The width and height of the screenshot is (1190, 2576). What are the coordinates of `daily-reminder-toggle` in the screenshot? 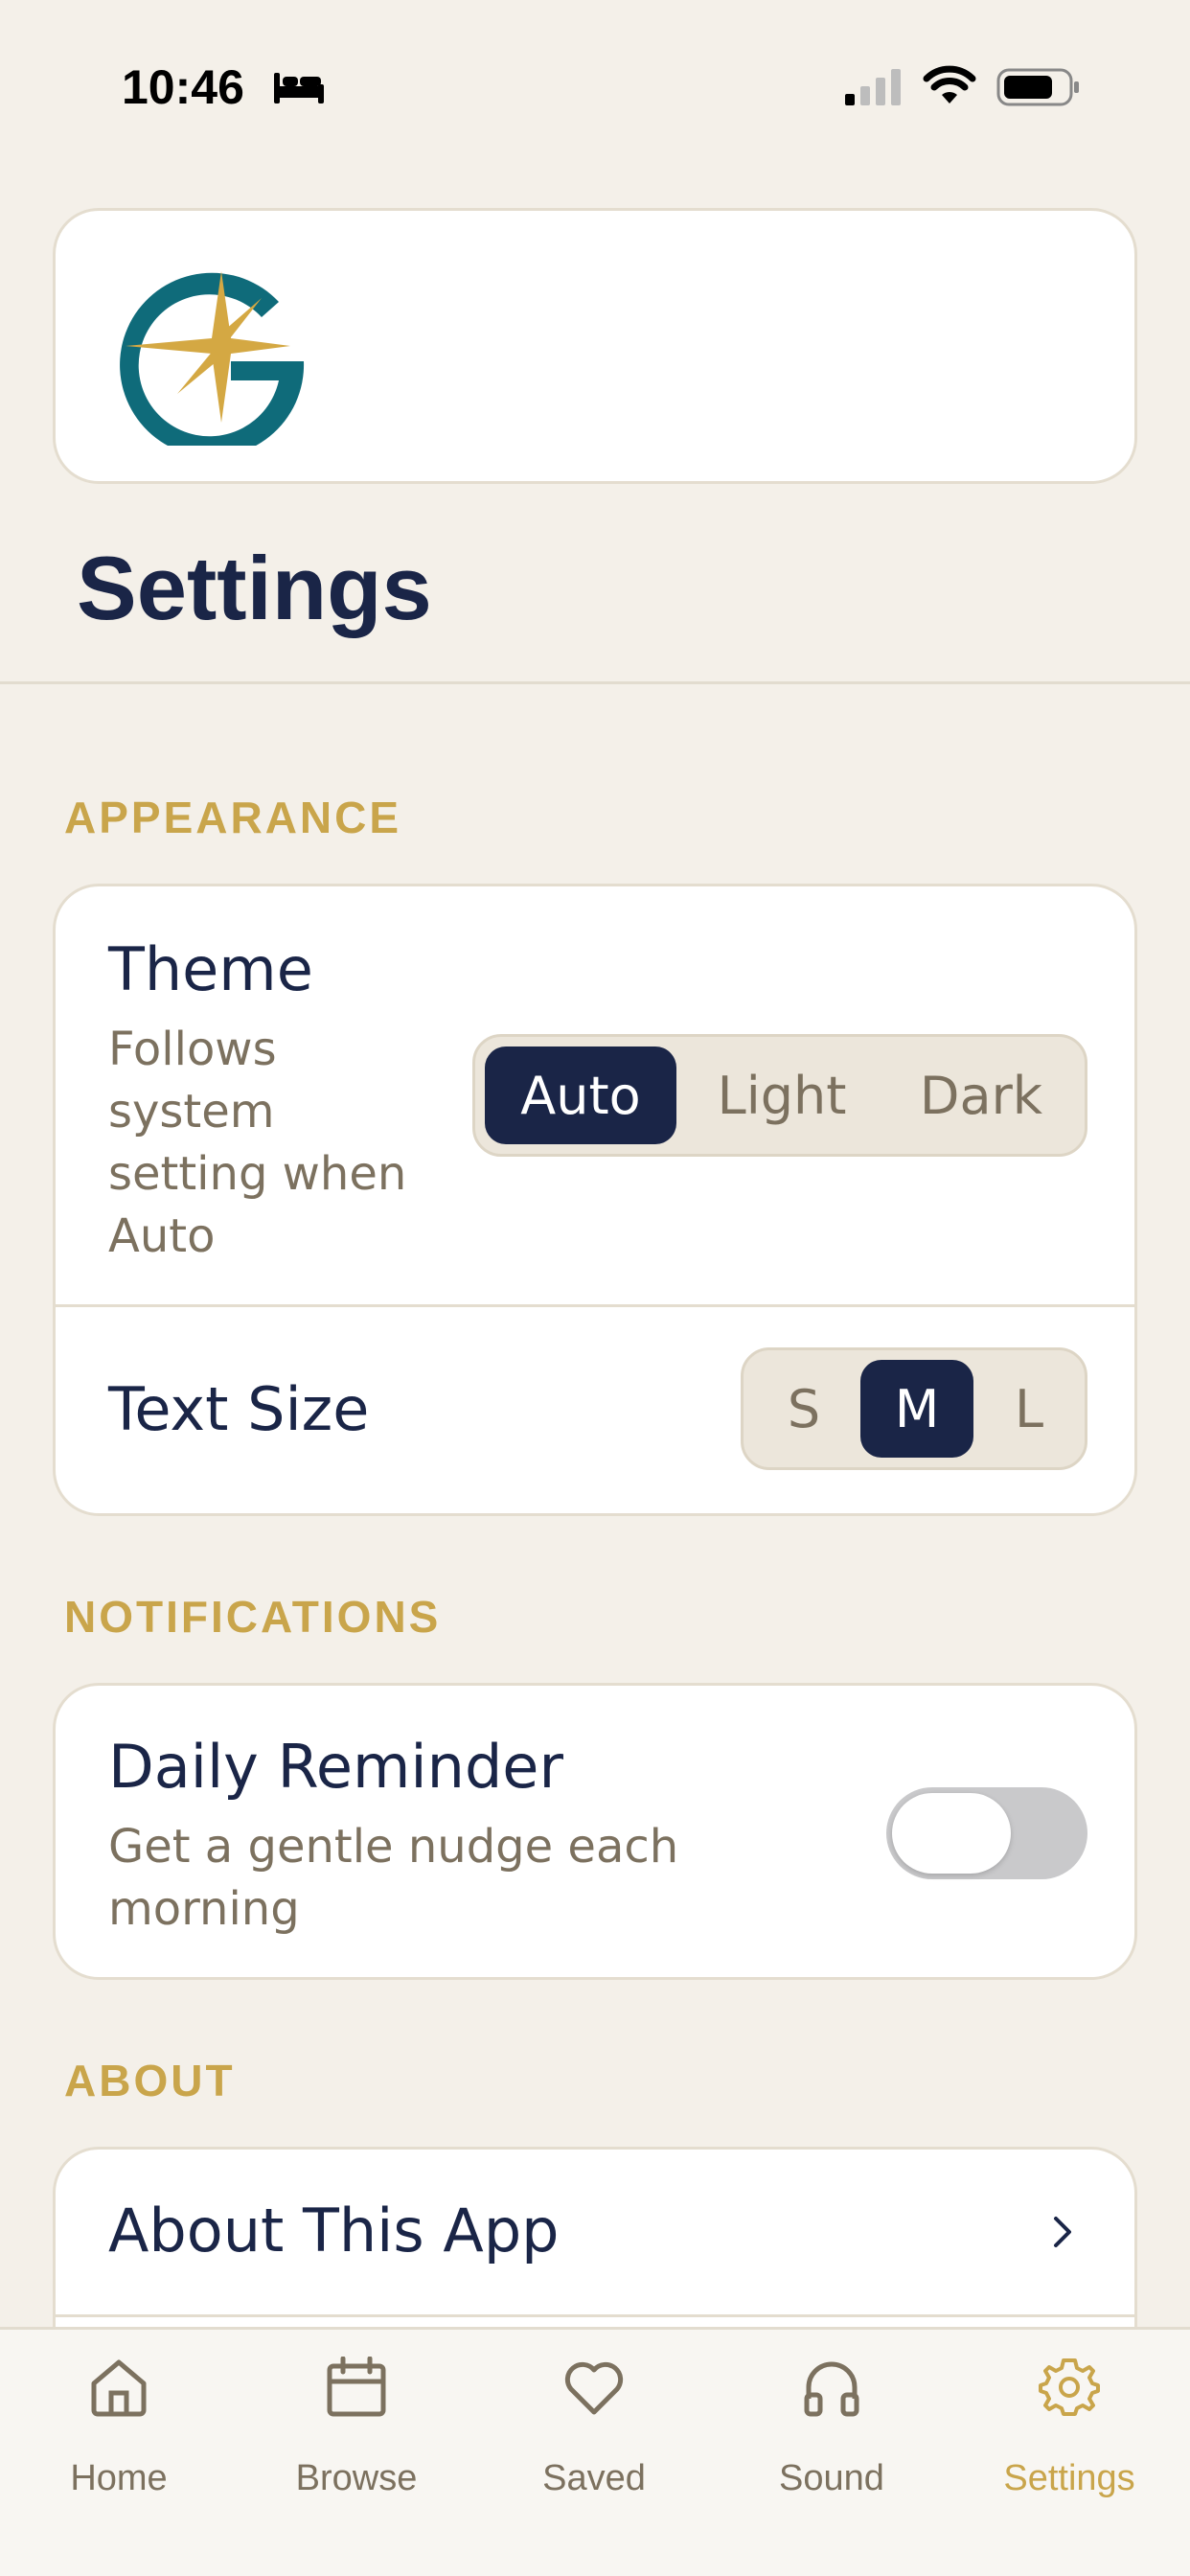 It's located at (986, 1833).